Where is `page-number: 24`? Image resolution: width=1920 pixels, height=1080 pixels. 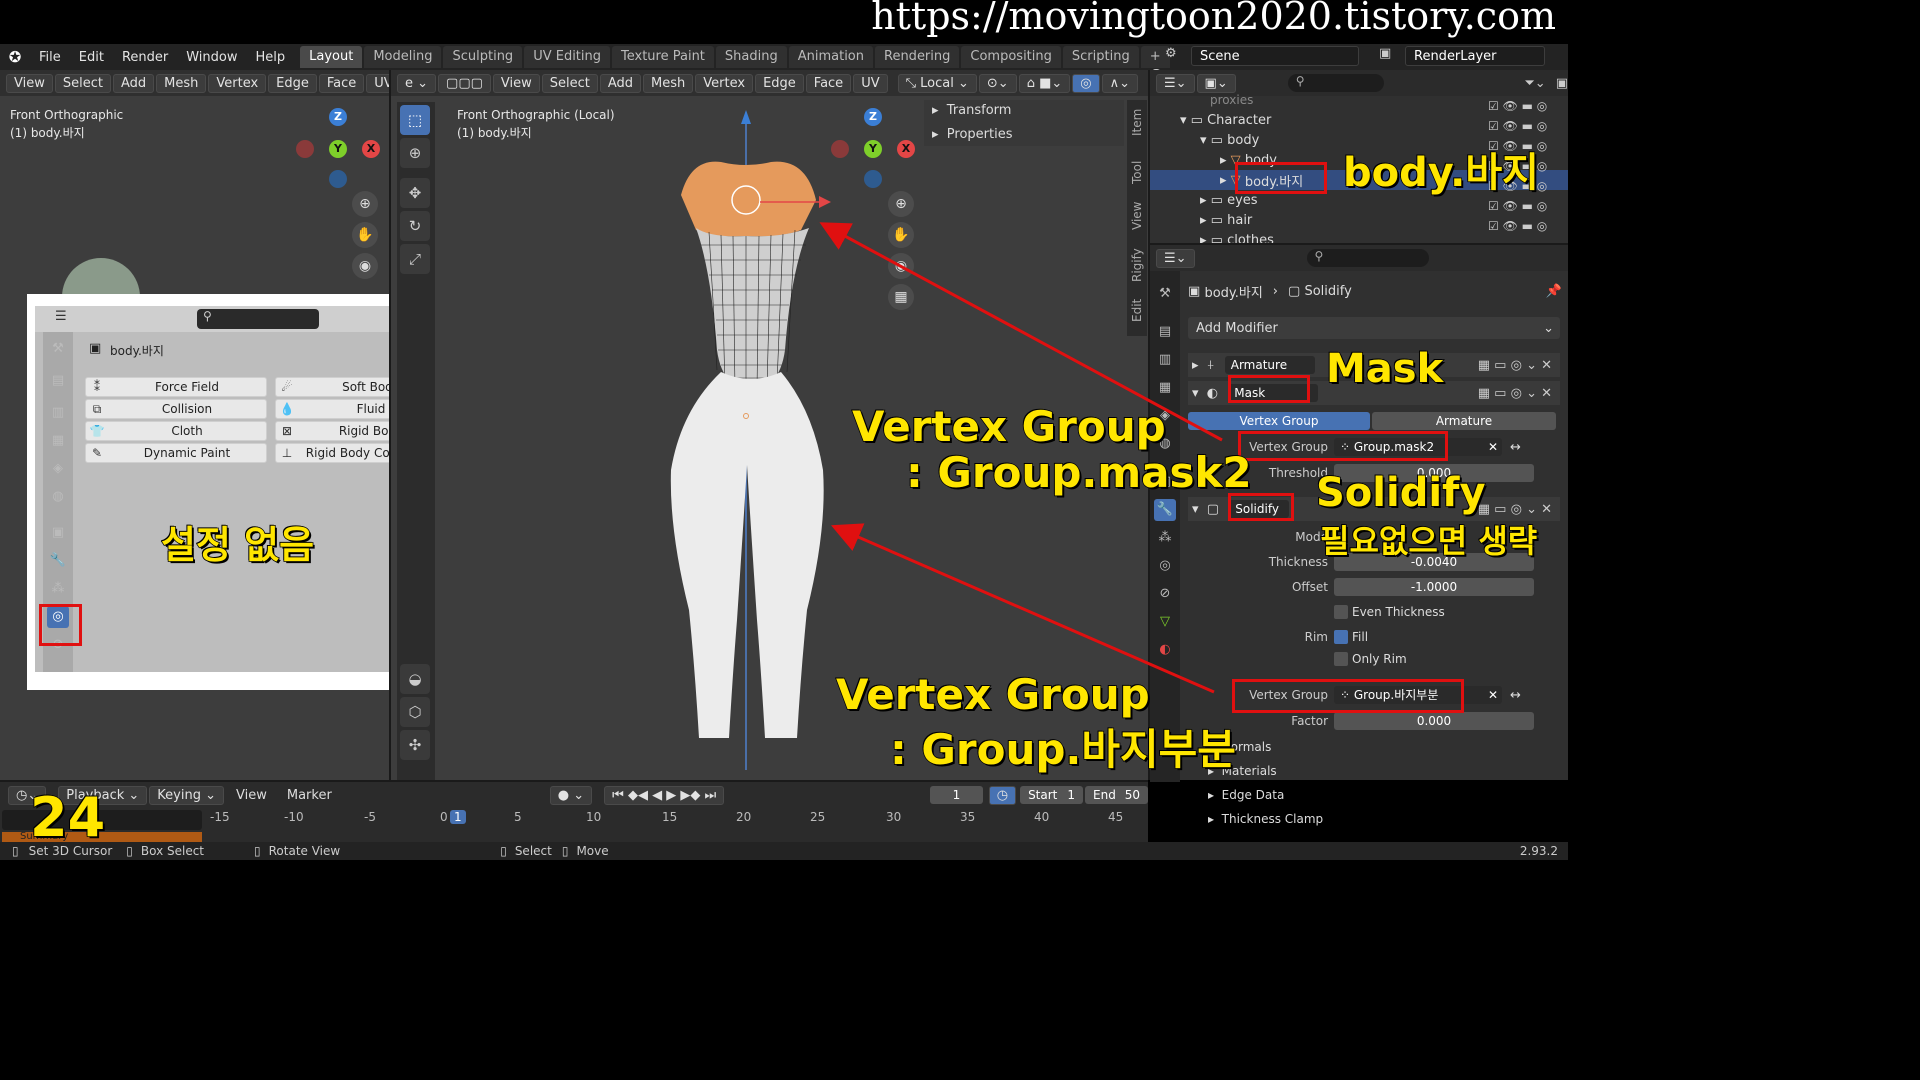 page-number: 24 is located at coordinates (67, 817).